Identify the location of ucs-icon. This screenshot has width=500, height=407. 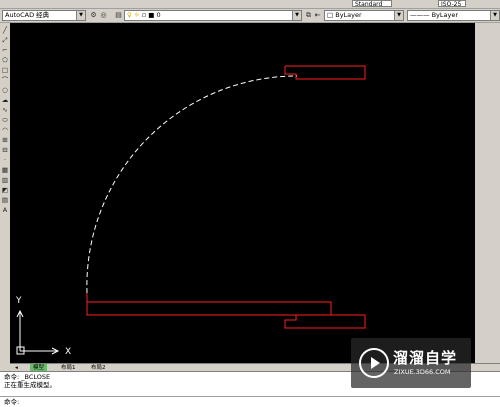
(38, 332).